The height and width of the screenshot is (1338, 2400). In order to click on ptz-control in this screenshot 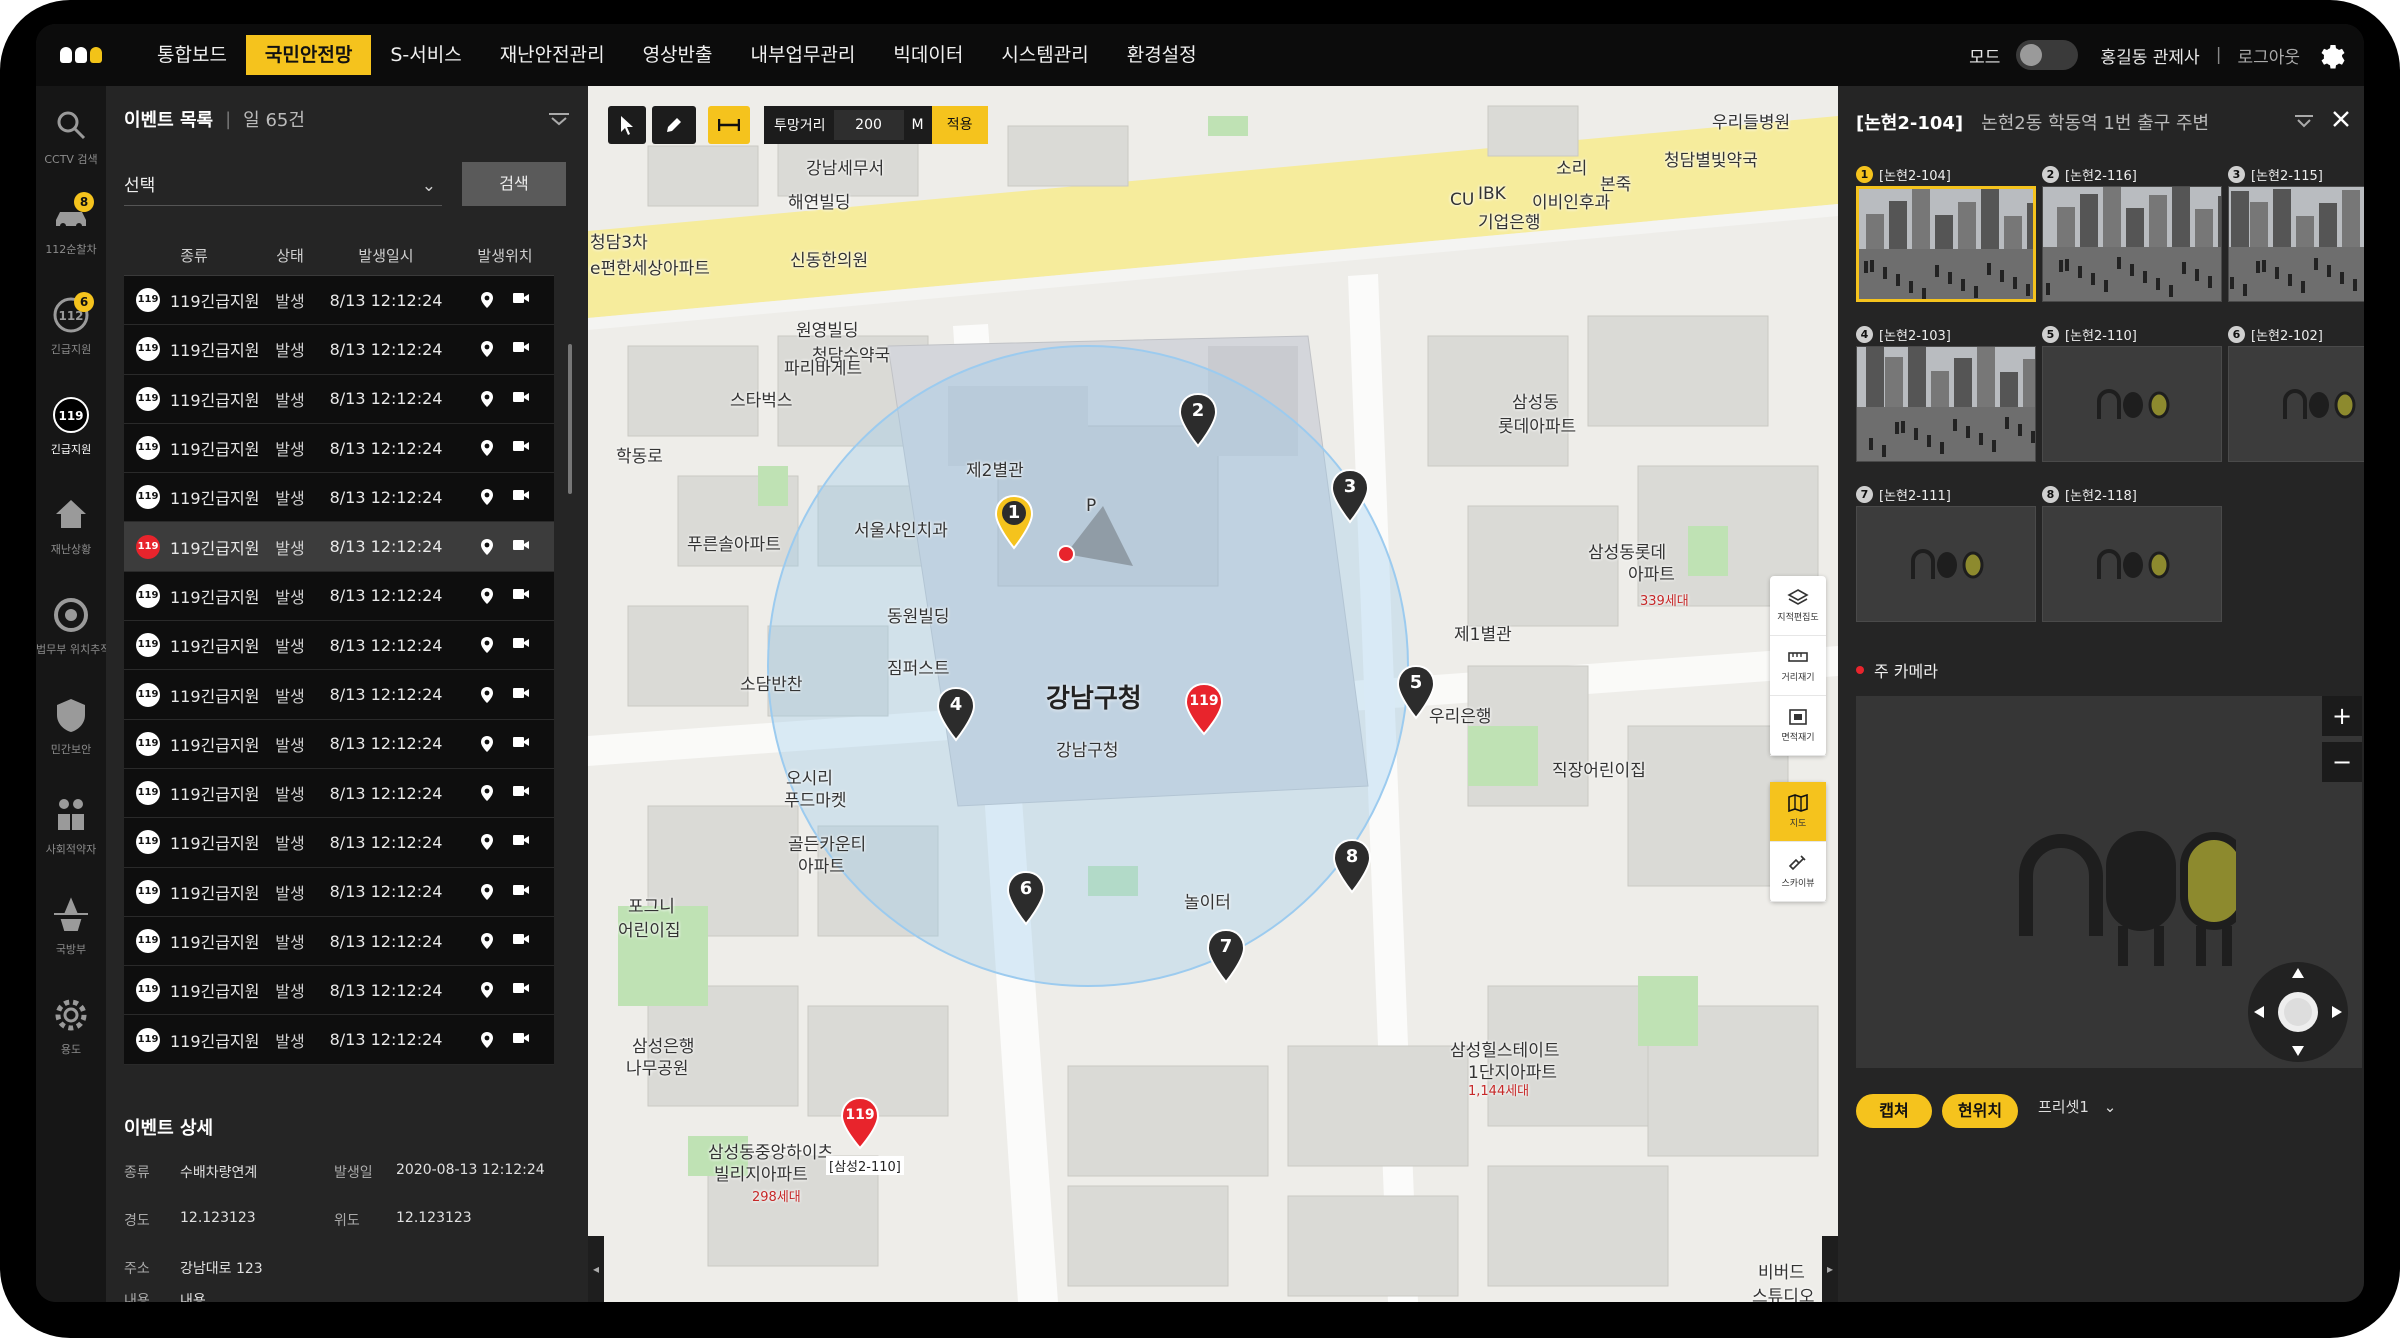, I will do `click(2298, 1012)`.